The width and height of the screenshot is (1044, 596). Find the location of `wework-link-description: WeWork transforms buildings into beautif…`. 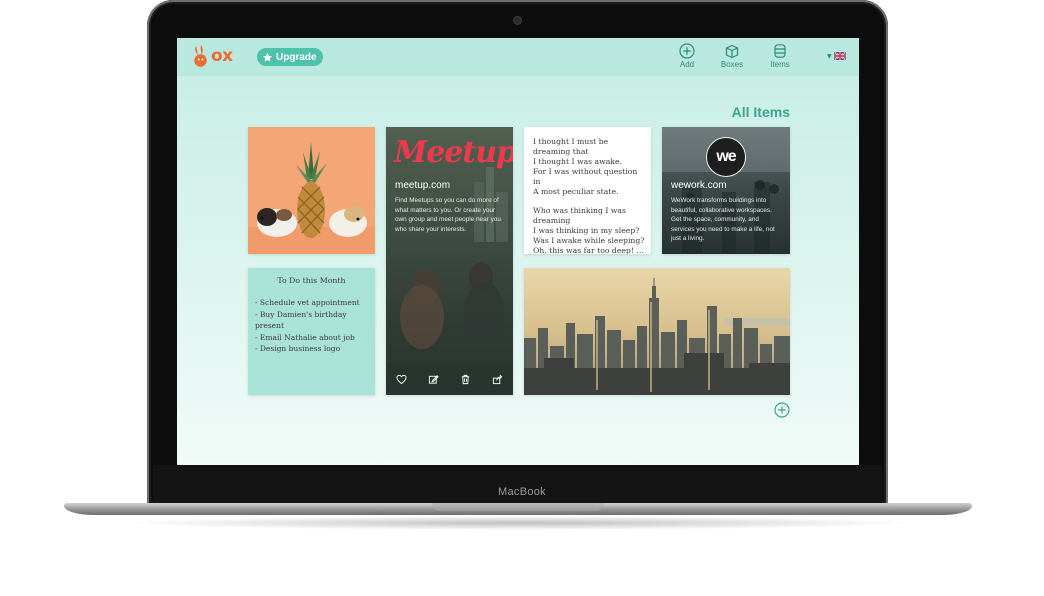

wework-link-description: WeWork transforms buildings into beautif… is located at coordinates (723, 220).